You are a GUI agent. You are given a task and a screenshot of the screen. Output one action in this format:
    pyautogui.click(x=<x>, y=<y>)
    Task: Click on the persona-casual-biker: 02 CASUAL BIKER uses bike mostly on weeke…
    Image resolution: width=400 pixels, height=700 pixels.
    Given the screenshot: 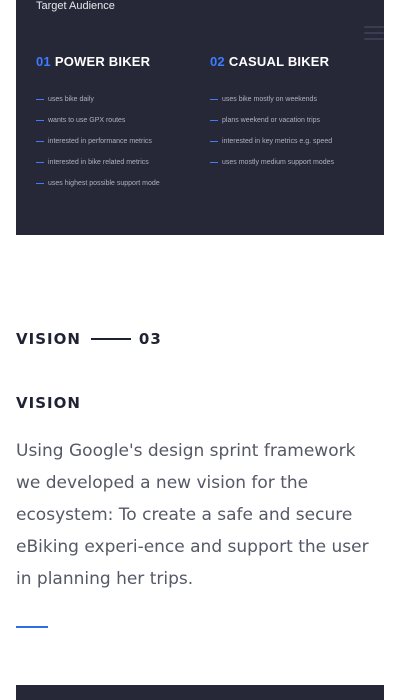 What is the action you would take?
    pyautogui.click(x=292, y=116)
    